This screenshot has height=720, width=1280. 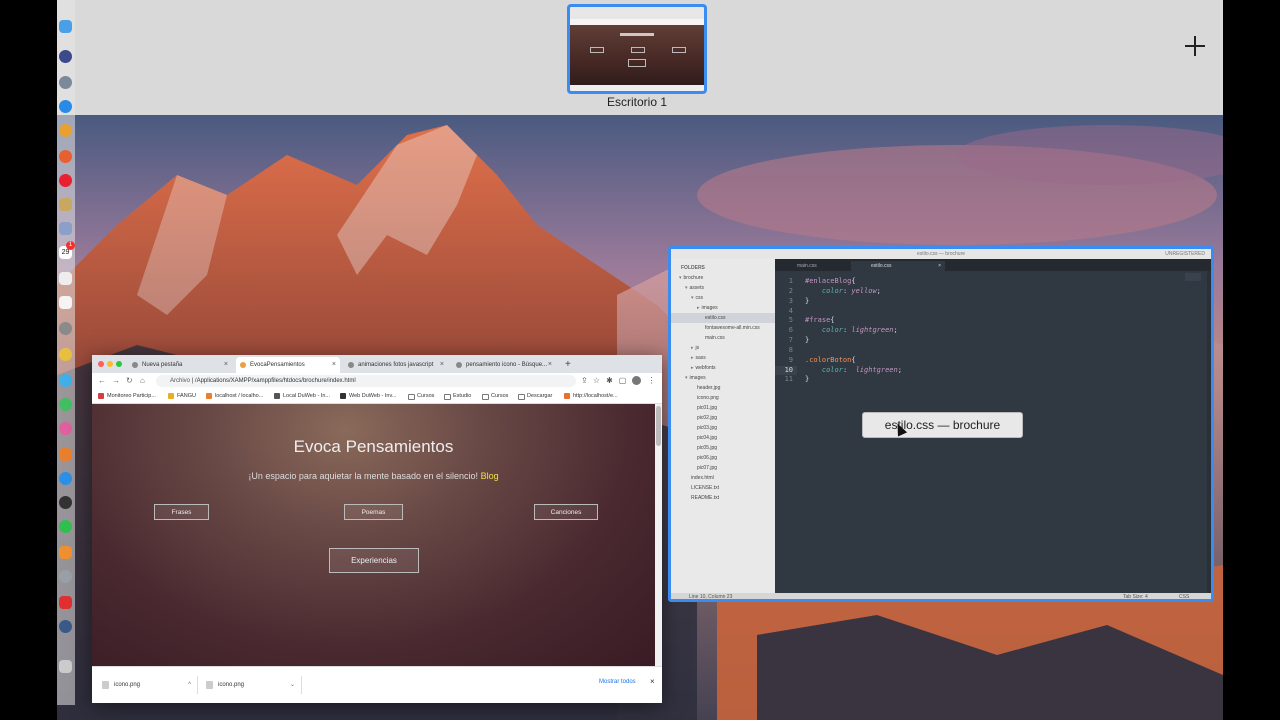 I want to click on tree-item-file: pic03.jpg, so click(x=707, y=428).